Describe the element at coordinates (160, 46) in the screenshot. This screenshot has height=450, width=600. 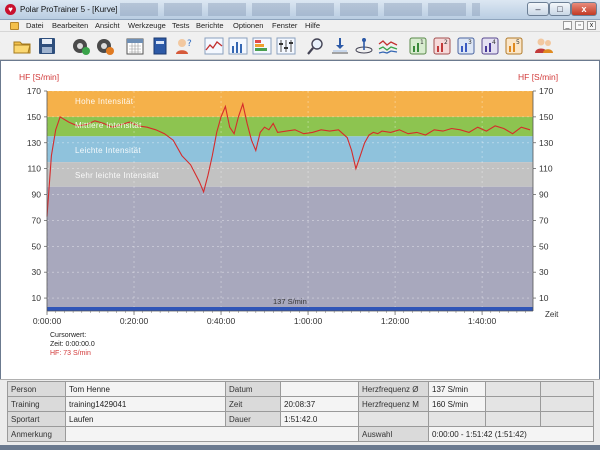
I see `diary-book-icon` at that location.